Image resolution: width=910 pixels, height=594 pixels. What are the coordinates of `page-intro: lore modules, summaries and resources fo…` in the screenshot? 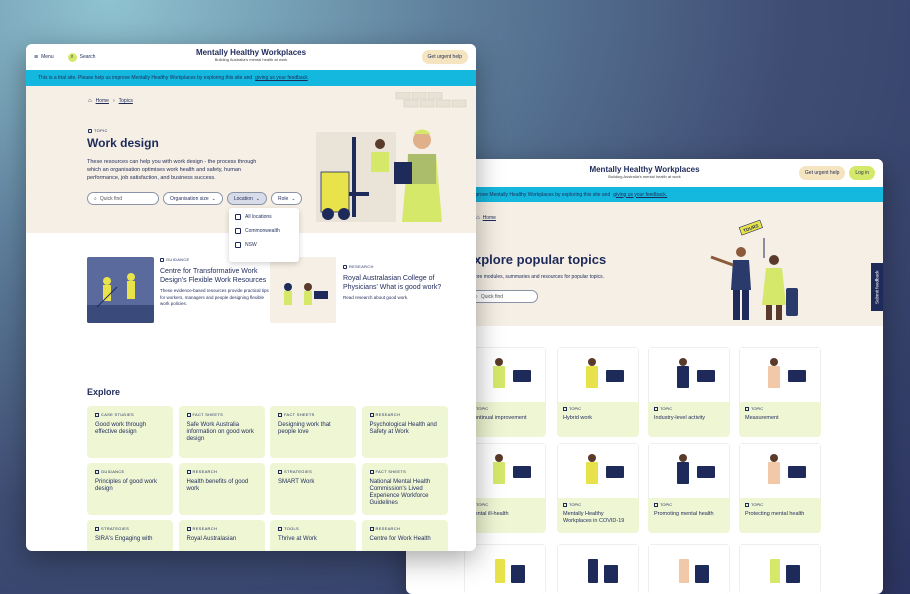 It's located at (539, 277).